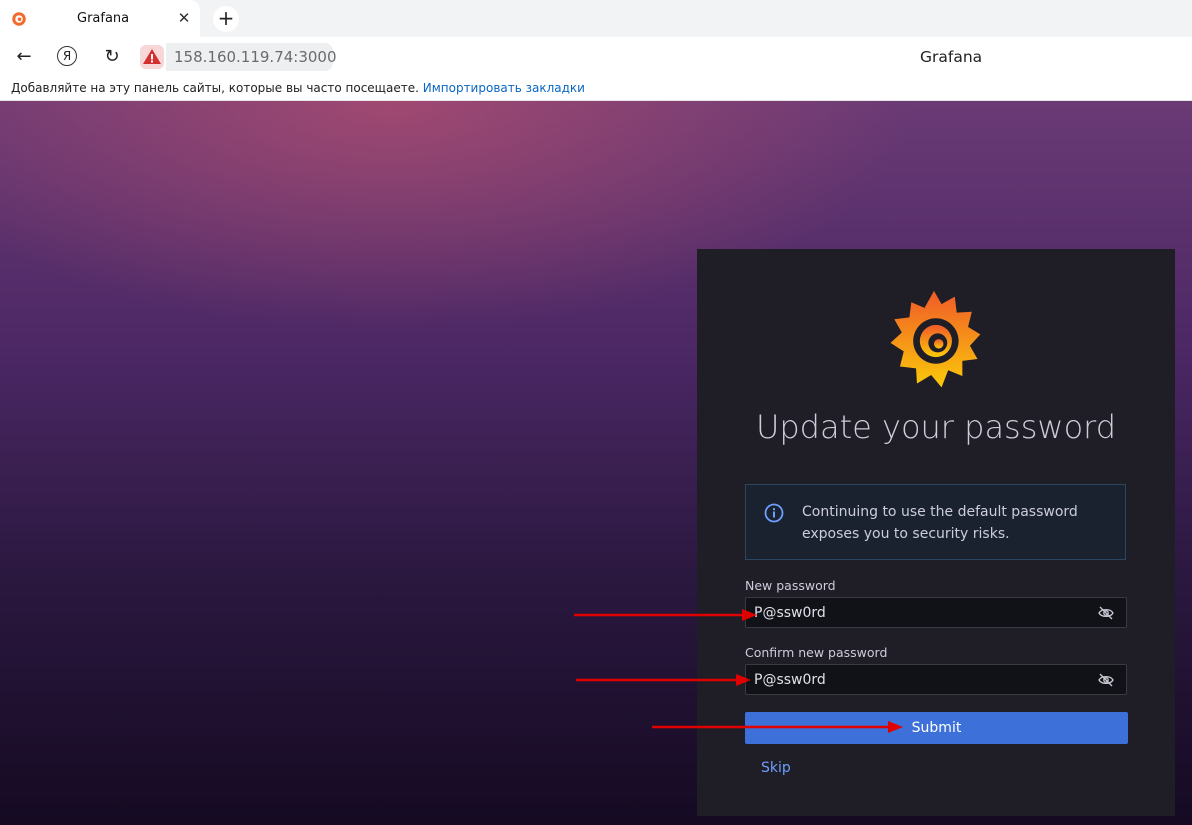 This screenshot has height=825, width=1192. Describe the element at coordinates (19, 19) in the screenshot. I see `grafana-favicon-icon` at that location.